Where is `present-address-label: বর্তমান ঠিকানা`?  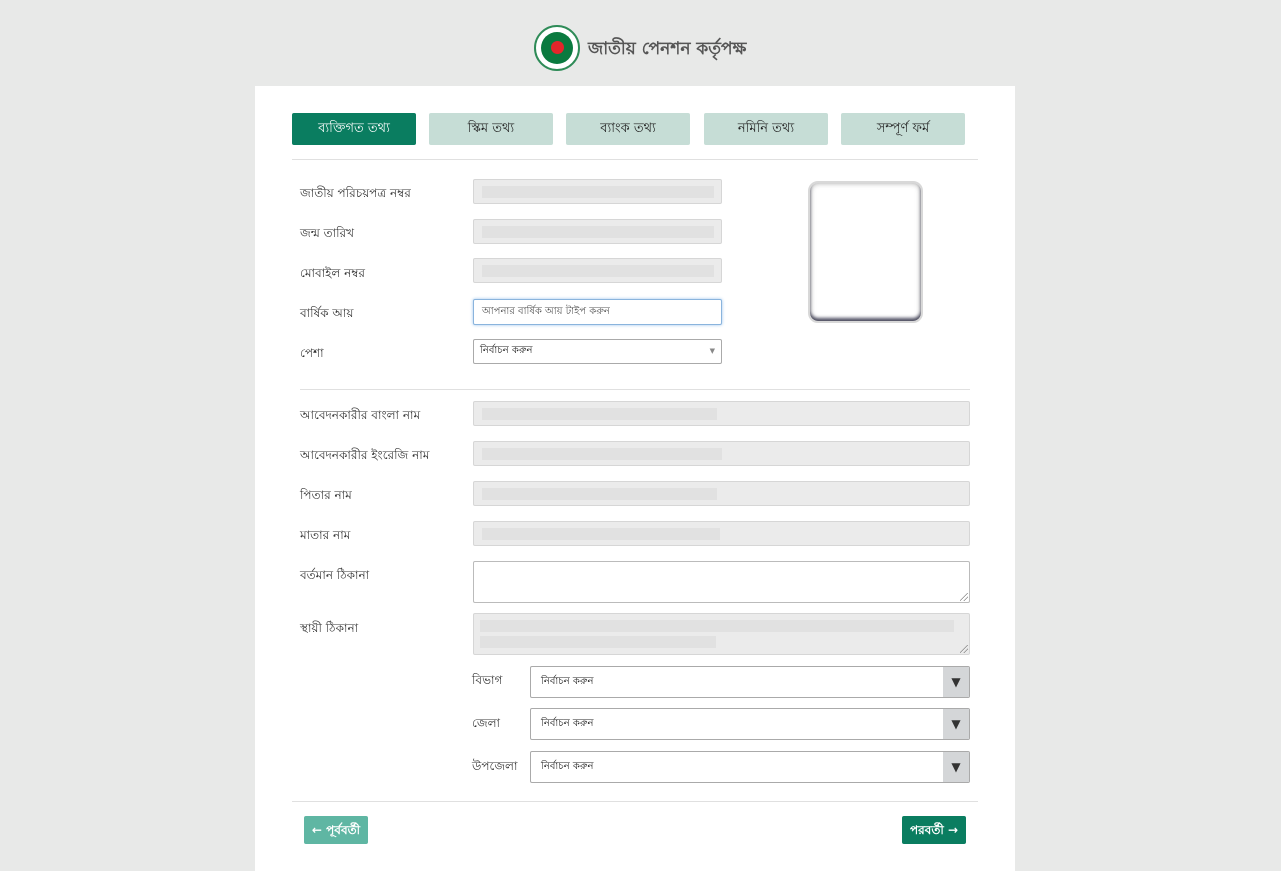 present-address-label: বর্তমান ঠিকানা is located at coordinates (335, 575).